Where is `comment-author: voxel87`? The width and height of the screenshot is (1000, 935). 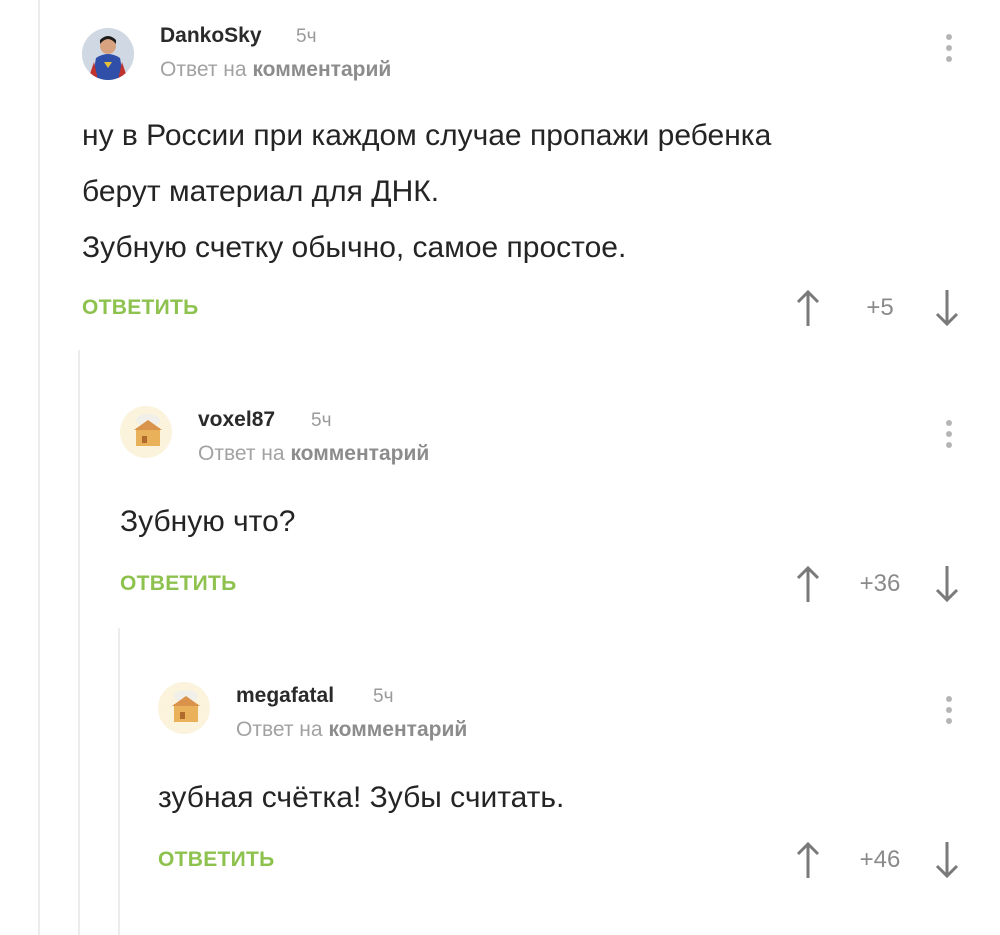
comment-author: voxel87 is located at coordinates (236, 420).